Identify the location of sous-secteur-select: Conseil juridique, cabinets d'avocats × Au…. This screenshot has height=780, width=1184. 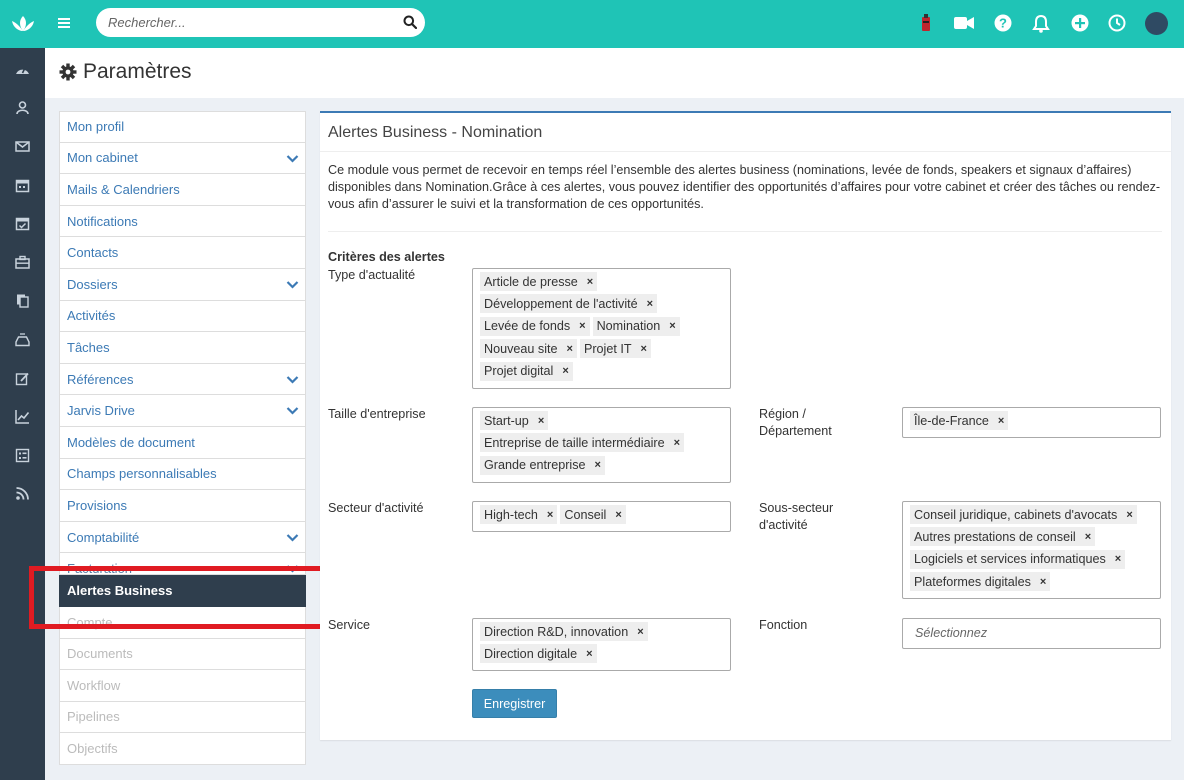
(1031, 550).